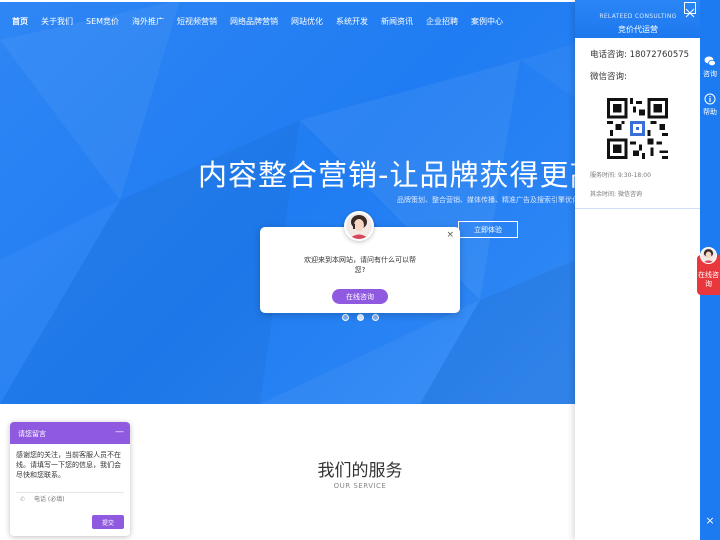 Image resolution: width=720 pixels, height=540 pixels. What do you see at coordinates (638, 29) in the screenshot?
I see `consult-panel-header-cn: 竞价代运营` at bounding box center [638, 29].